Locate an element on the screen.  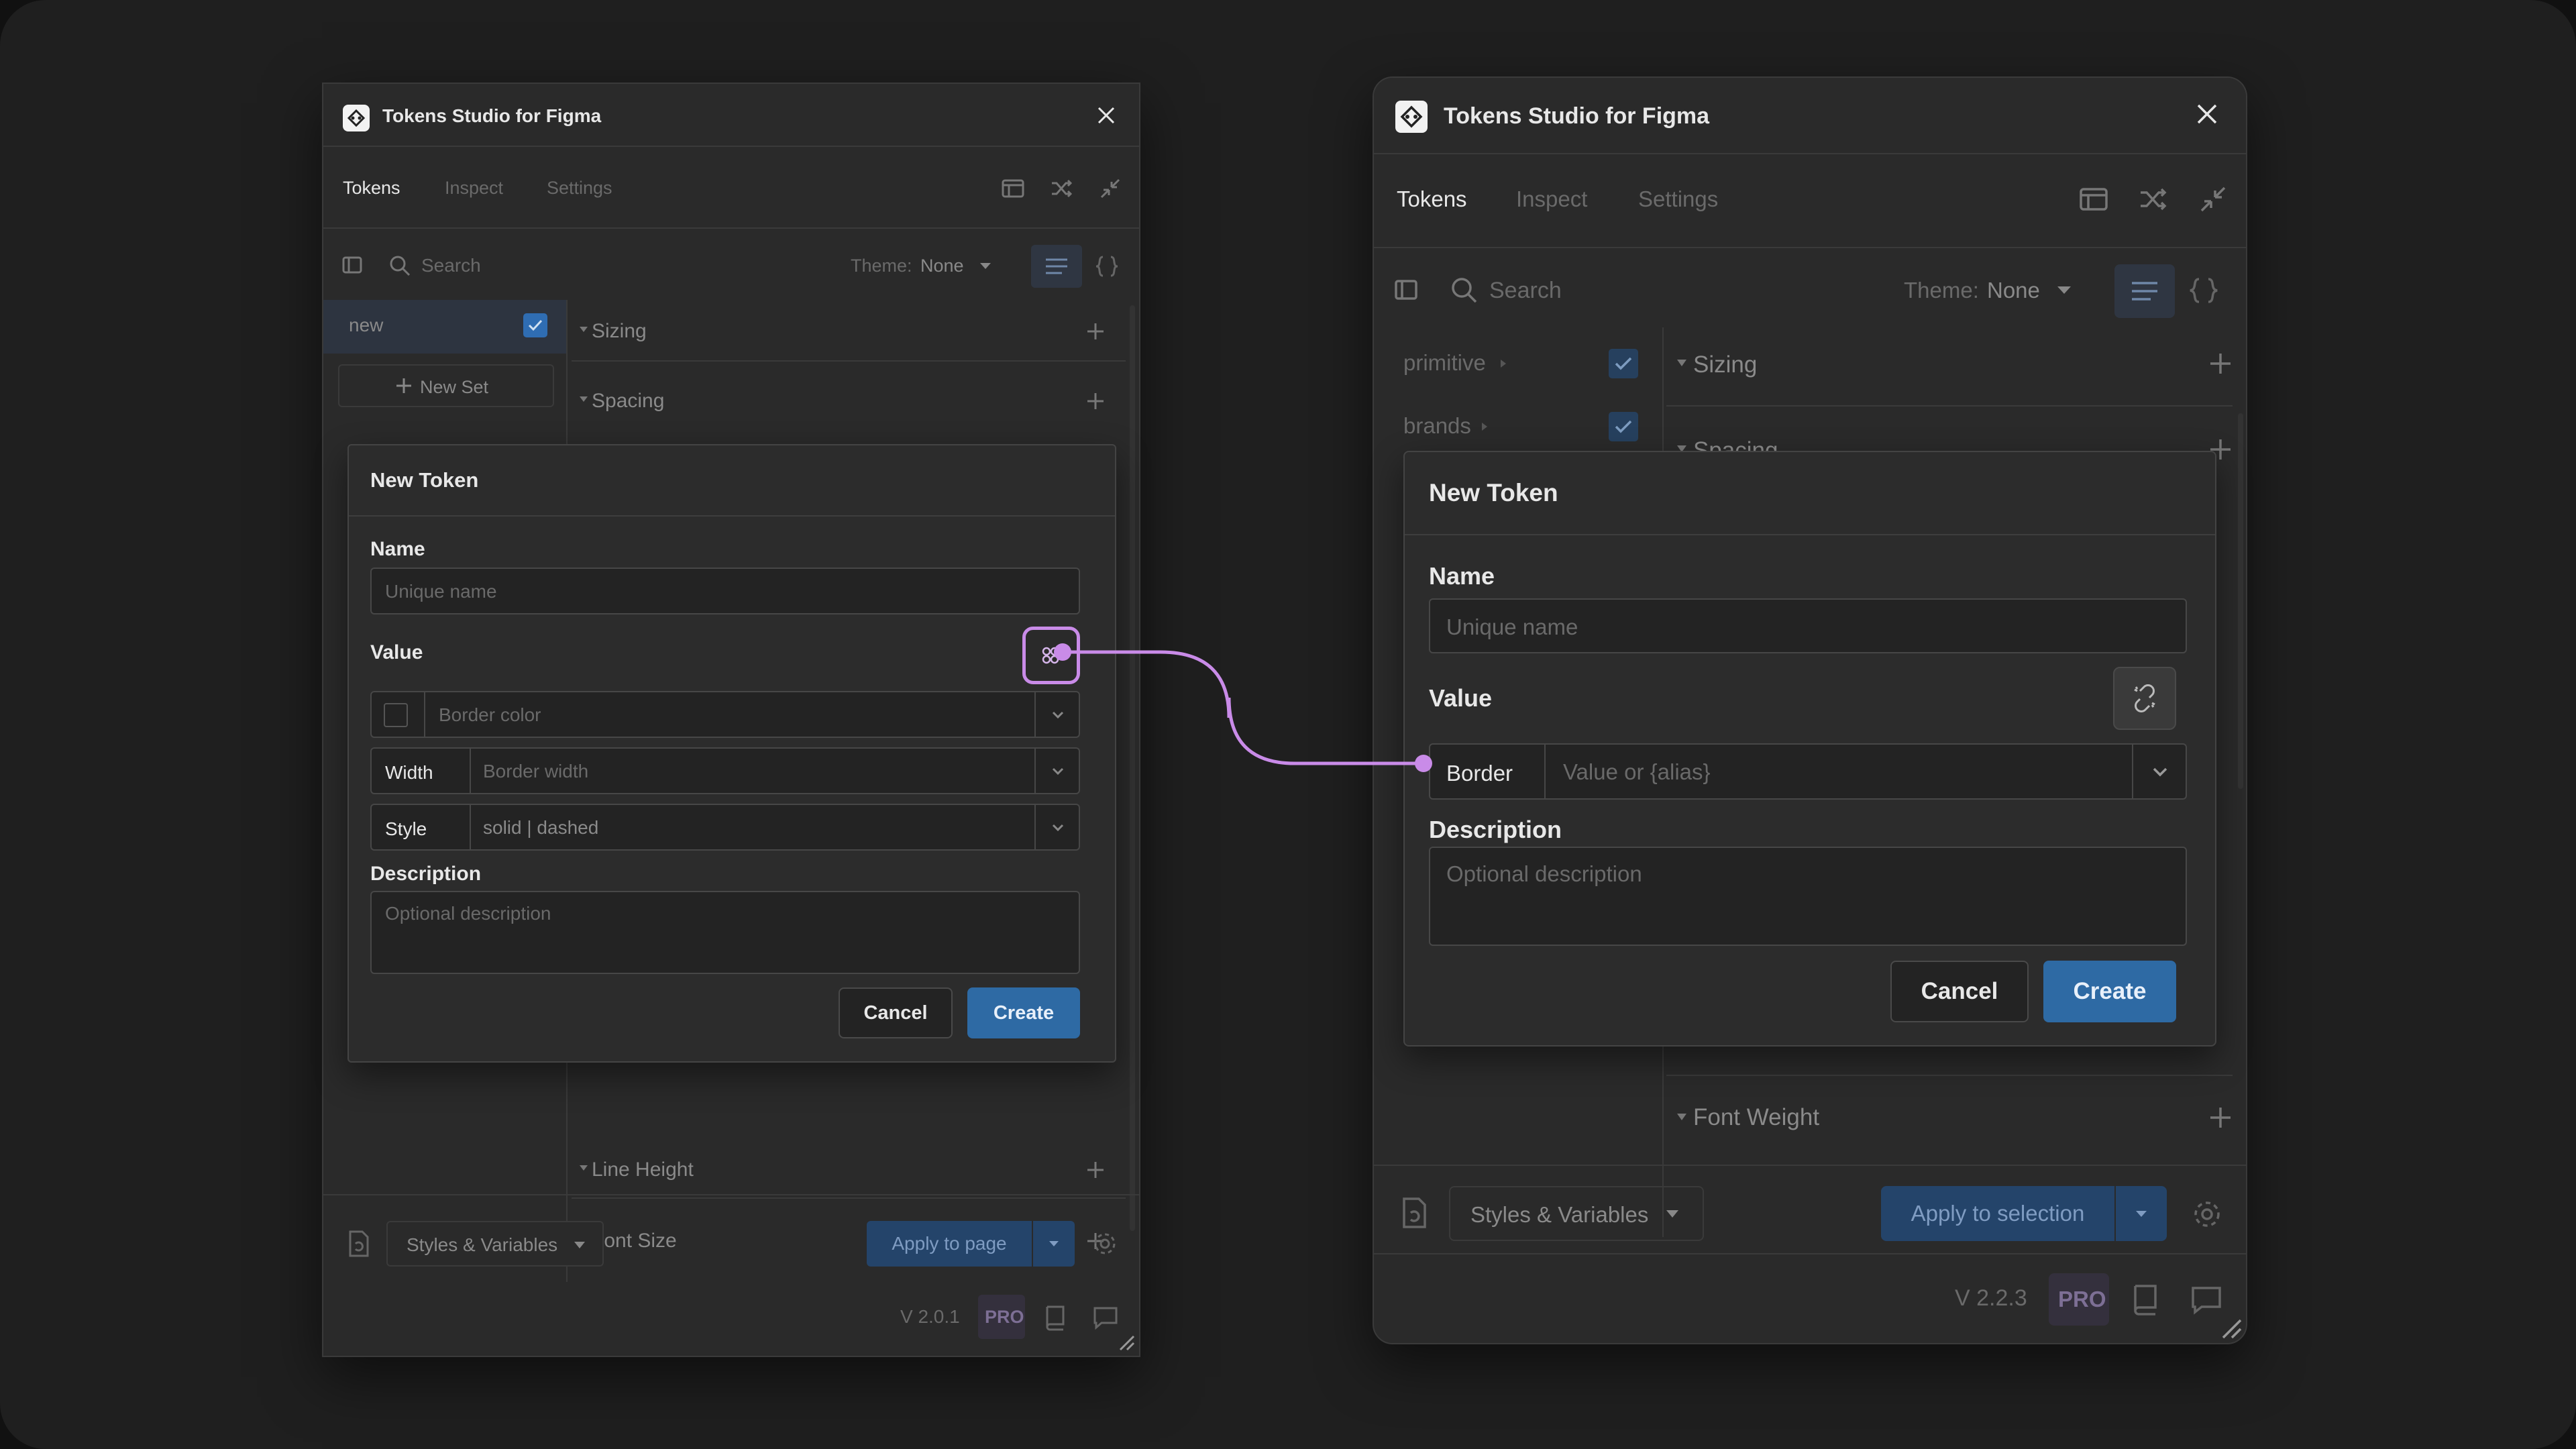
token-set-item: primitive is located at coordinates (1518, 361).